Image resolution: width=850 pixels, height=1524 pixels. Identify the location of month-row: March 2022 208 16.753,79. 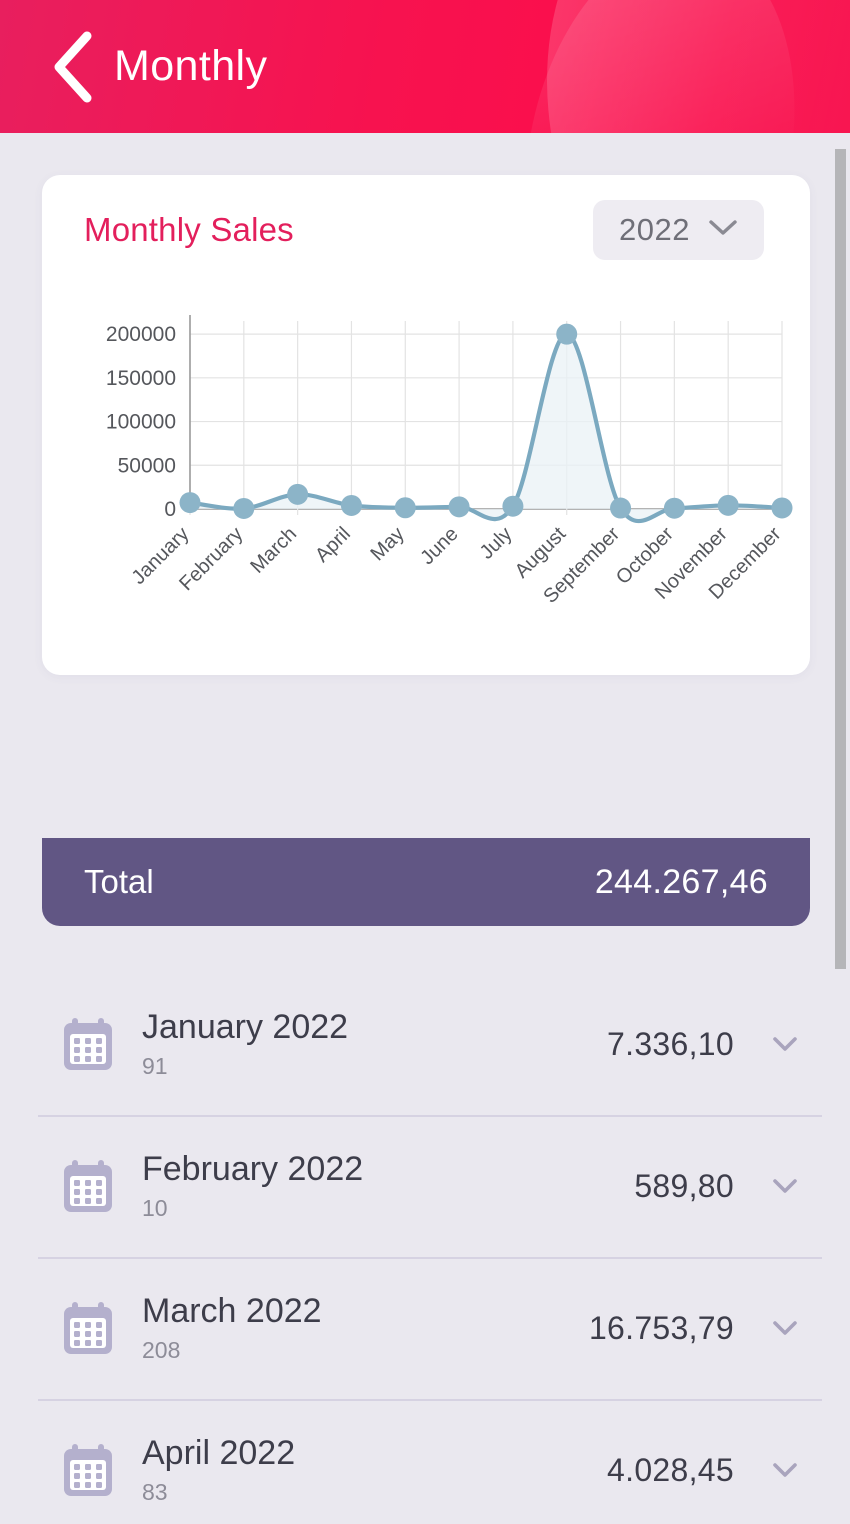
(425, 1328).